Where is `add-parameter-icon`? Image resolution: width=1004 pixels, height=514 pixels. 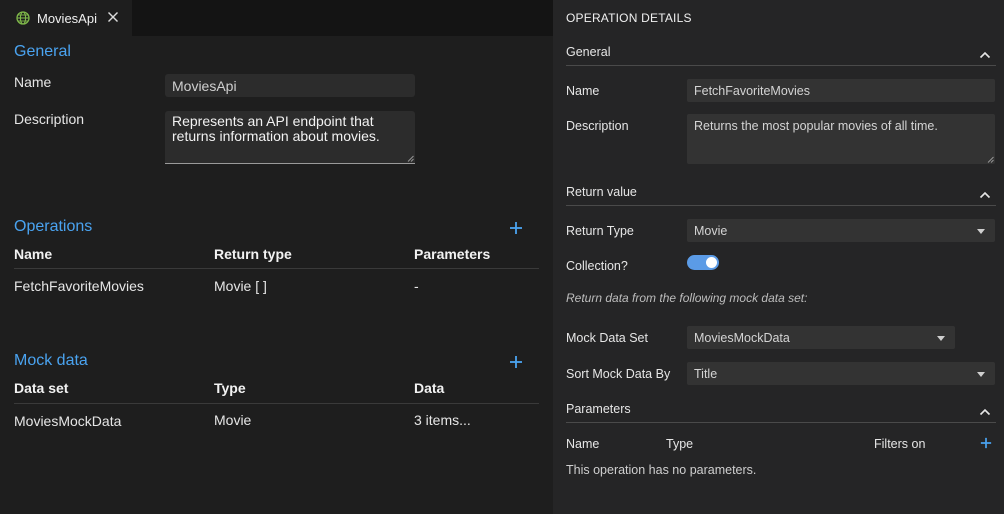
add-parameter-icon is located at coordinates (986, 443).